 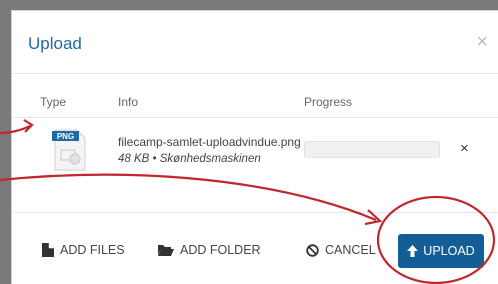 What do you see at coordinates (413, 251) in the screenshot?
I see `arrow-up-icon` at bounding box center [413, 251].